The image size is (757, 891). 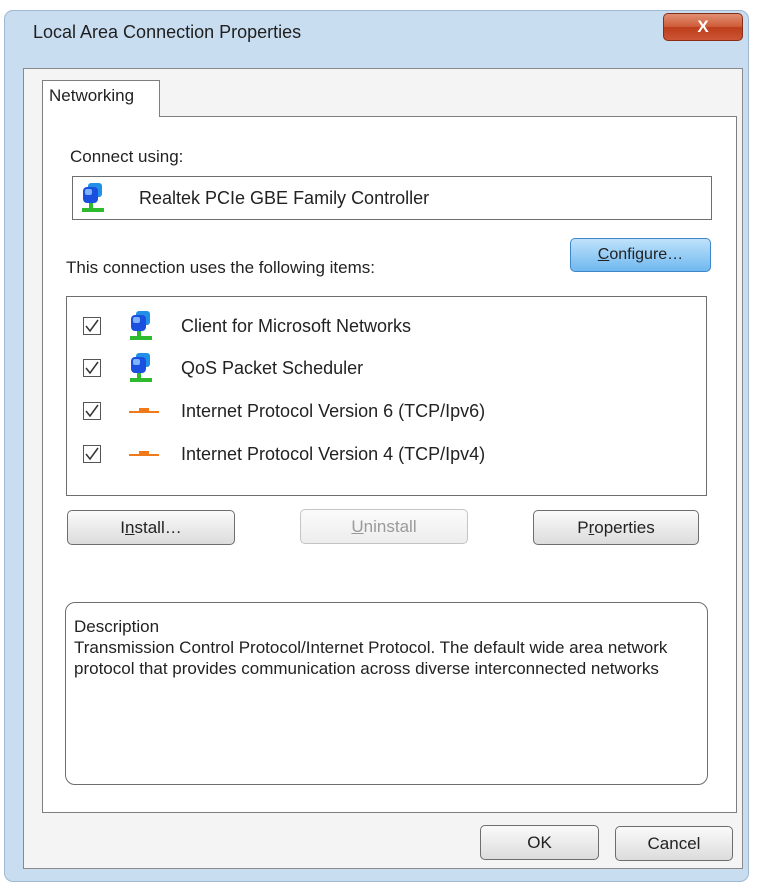 What do you see at coordinates (333, 454) in the screenshot?
I see `item-label: Internet Protocol Version 4 (TCP/Ipv4)` at bounding box center [333, 454].